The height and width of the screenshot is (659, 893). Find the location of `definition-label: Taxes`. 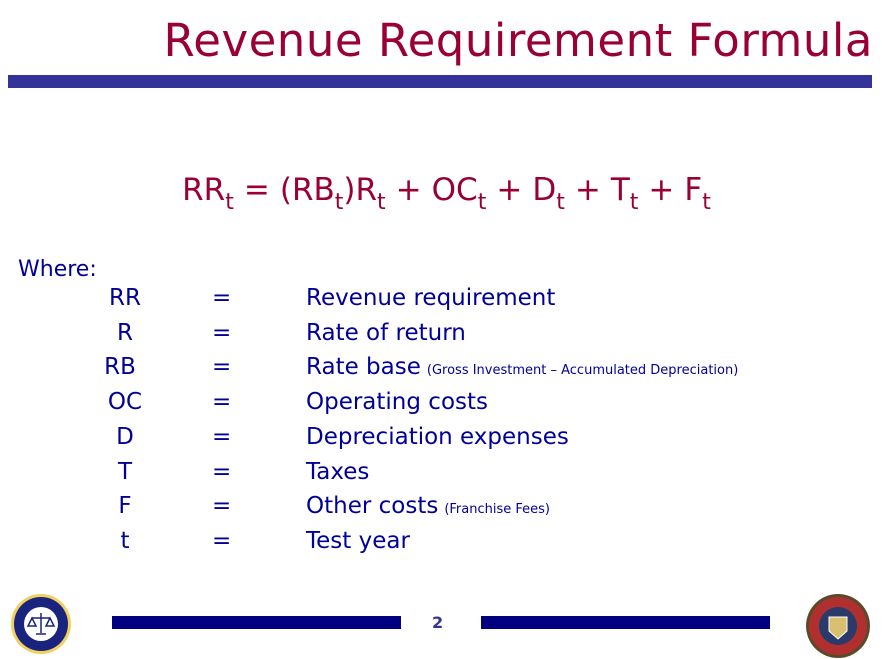

definition-label: Taxes is located at coordinates (338, 471).